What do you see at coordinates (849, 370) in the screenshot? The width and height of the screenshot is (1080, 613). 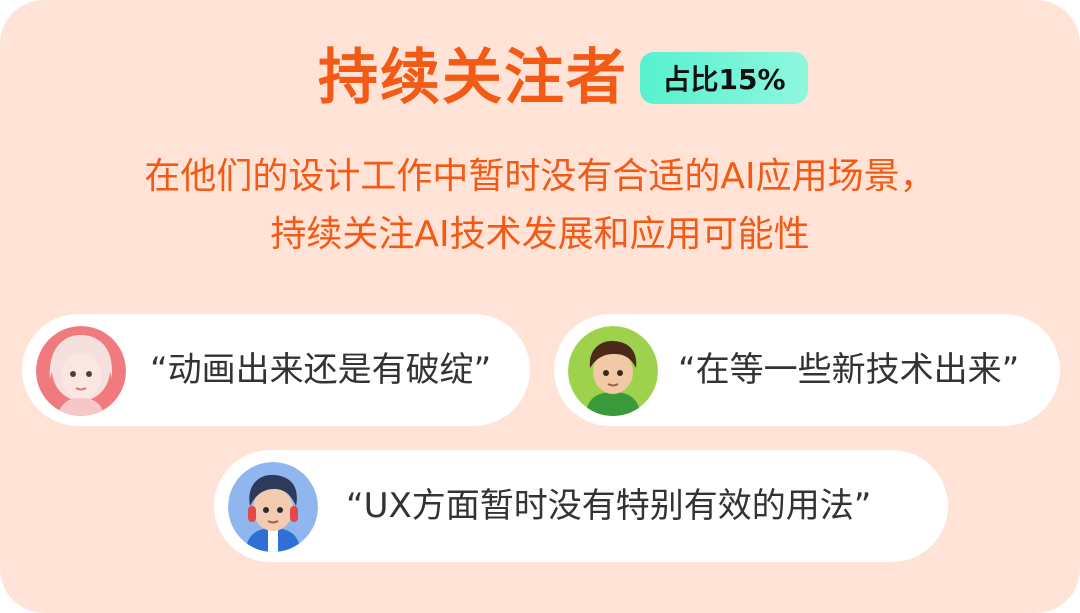 I see `quote-text-2: “在等一些新技术出来”` at bounding box center [849, 370].